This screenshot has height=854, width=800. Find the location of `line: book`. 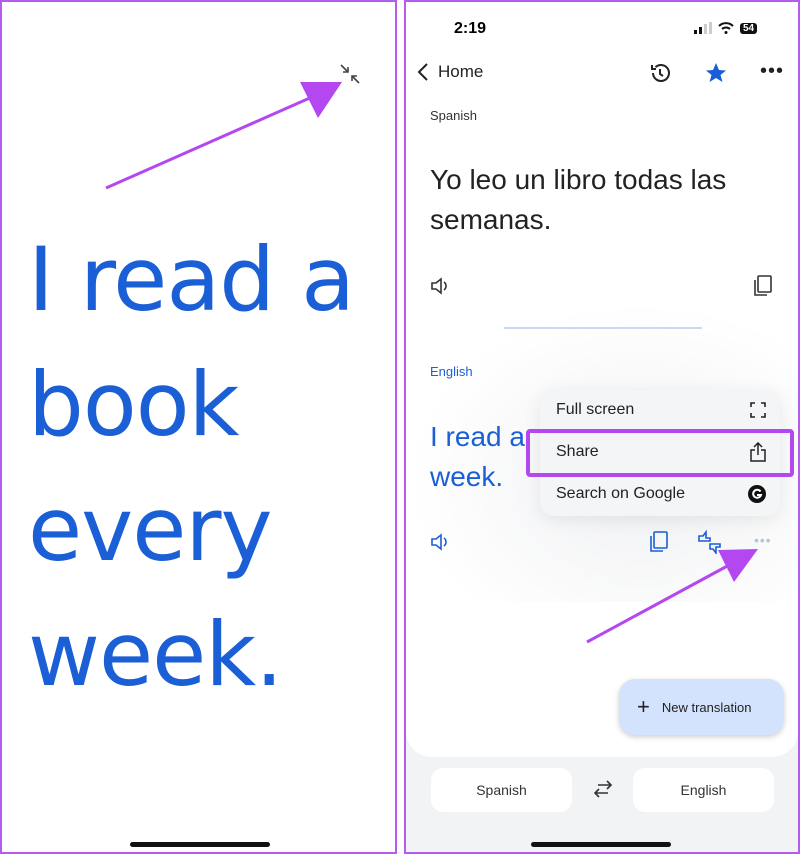

line: book is located at coordinates (134, 404).